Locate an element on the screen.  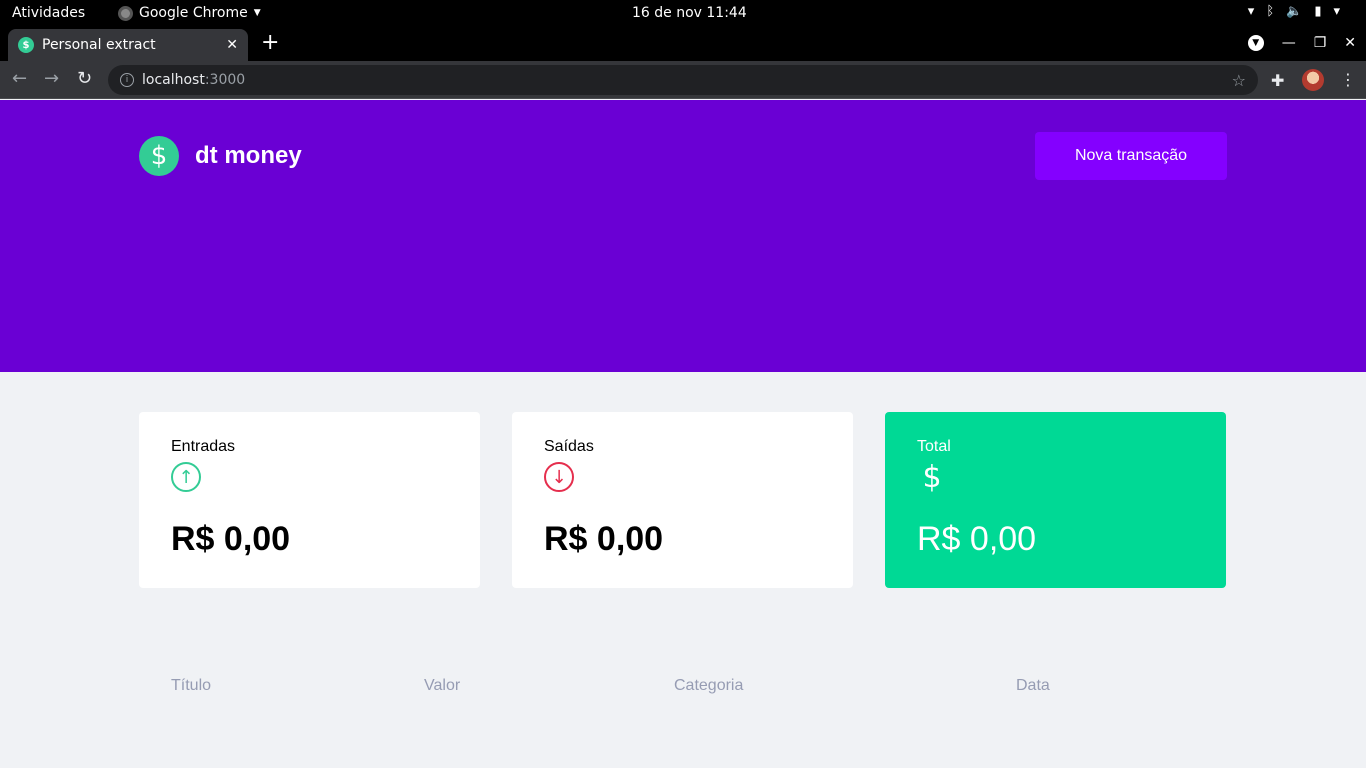
app-menu-label: Google Chrome is located at coordinates (193, 13).